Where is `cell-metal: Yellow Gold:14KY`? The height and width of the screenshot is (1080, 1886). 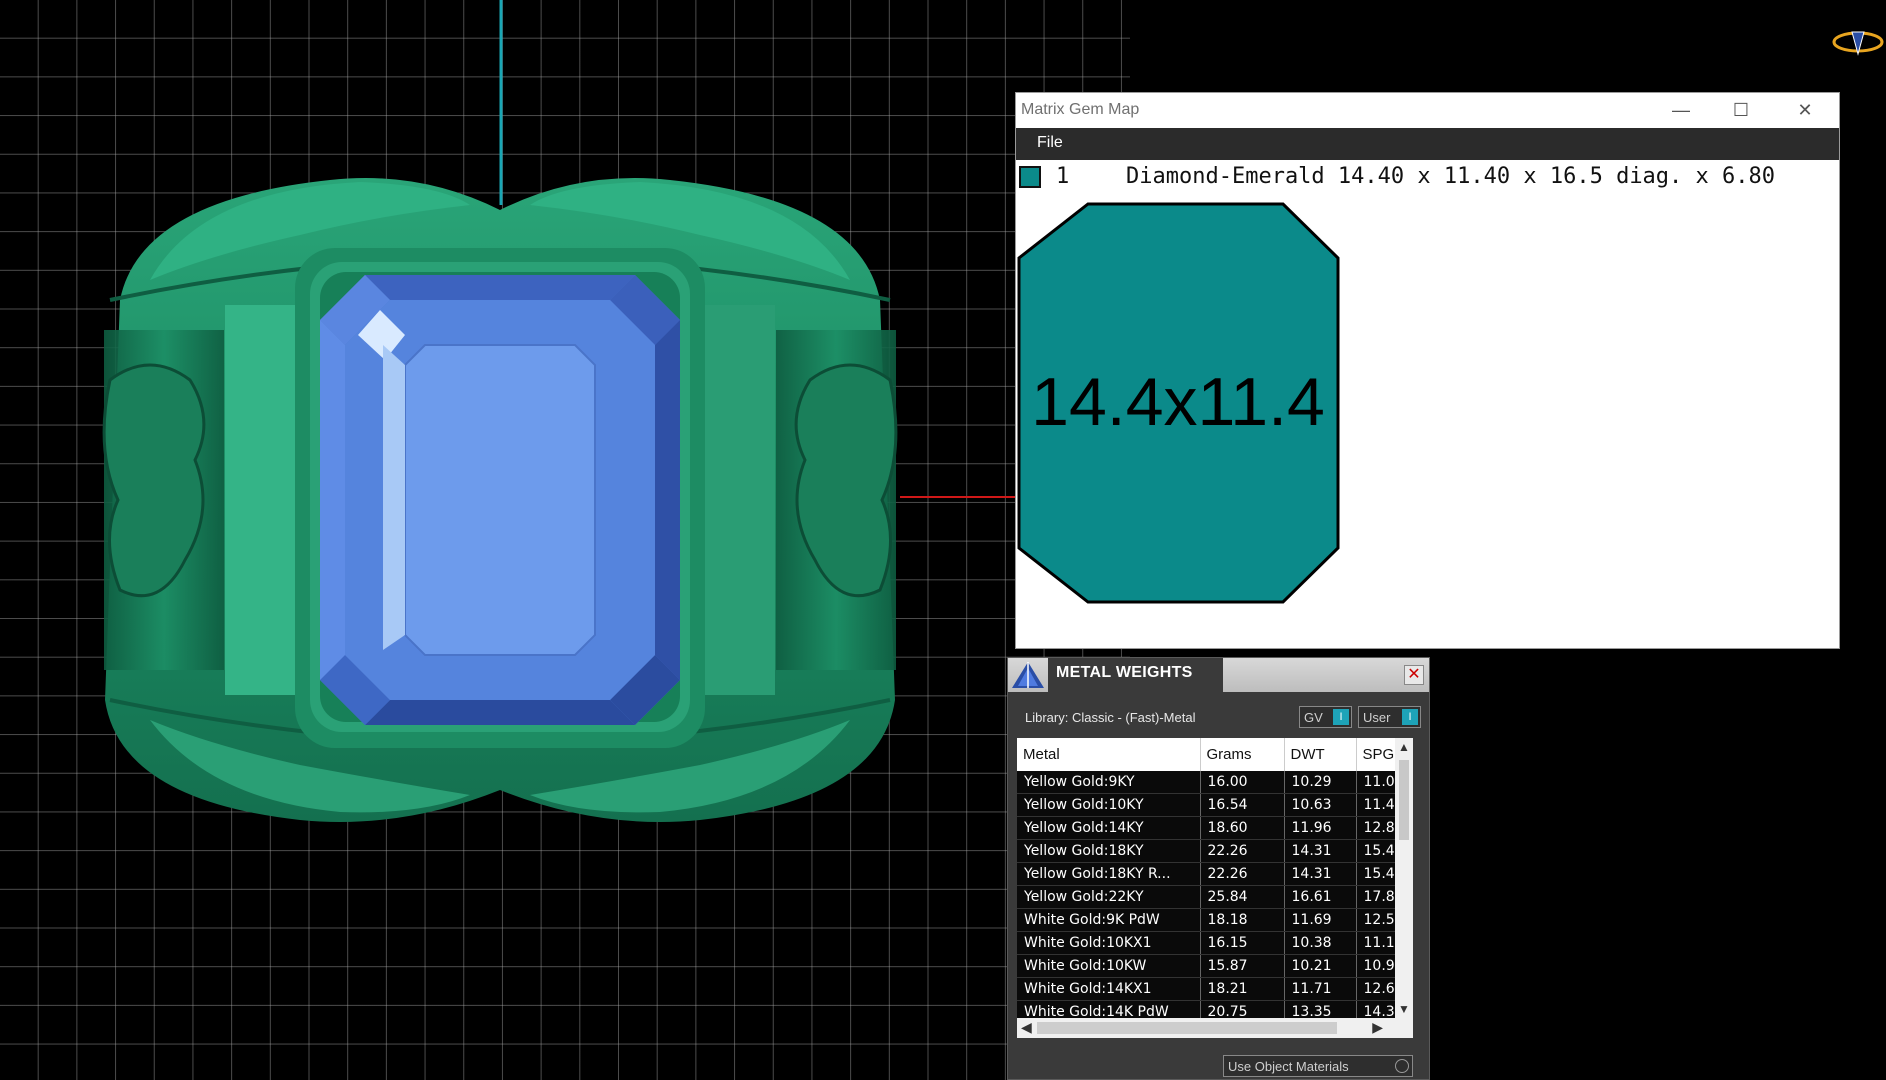
cell-metal: Yellow Gold:14KY is located at coordinates (1109, 828).